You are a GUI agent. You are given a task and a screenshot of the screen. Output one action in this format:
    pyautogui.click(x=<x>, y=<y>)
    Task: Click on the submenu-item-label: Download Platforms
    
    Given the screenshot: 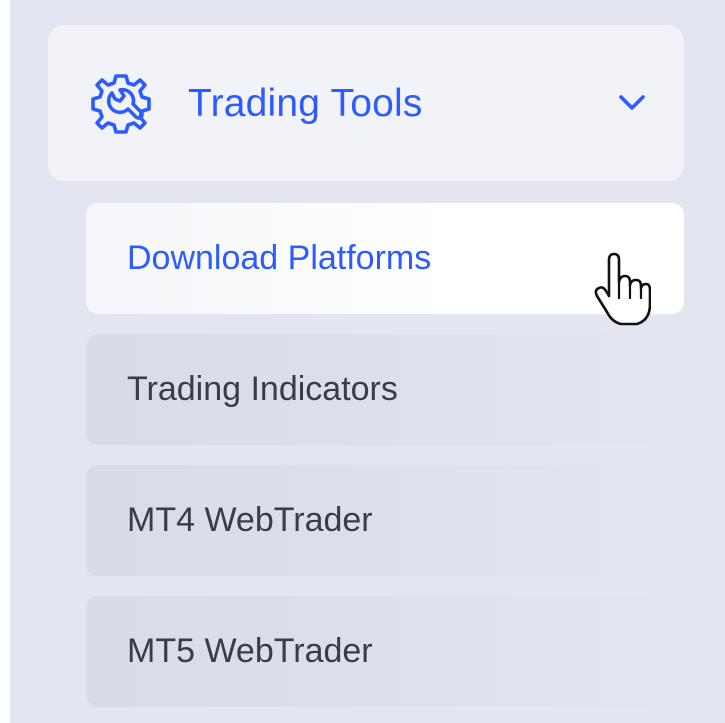 What is the action you would take?
    pyautogui.click(x=279, y=258)
    